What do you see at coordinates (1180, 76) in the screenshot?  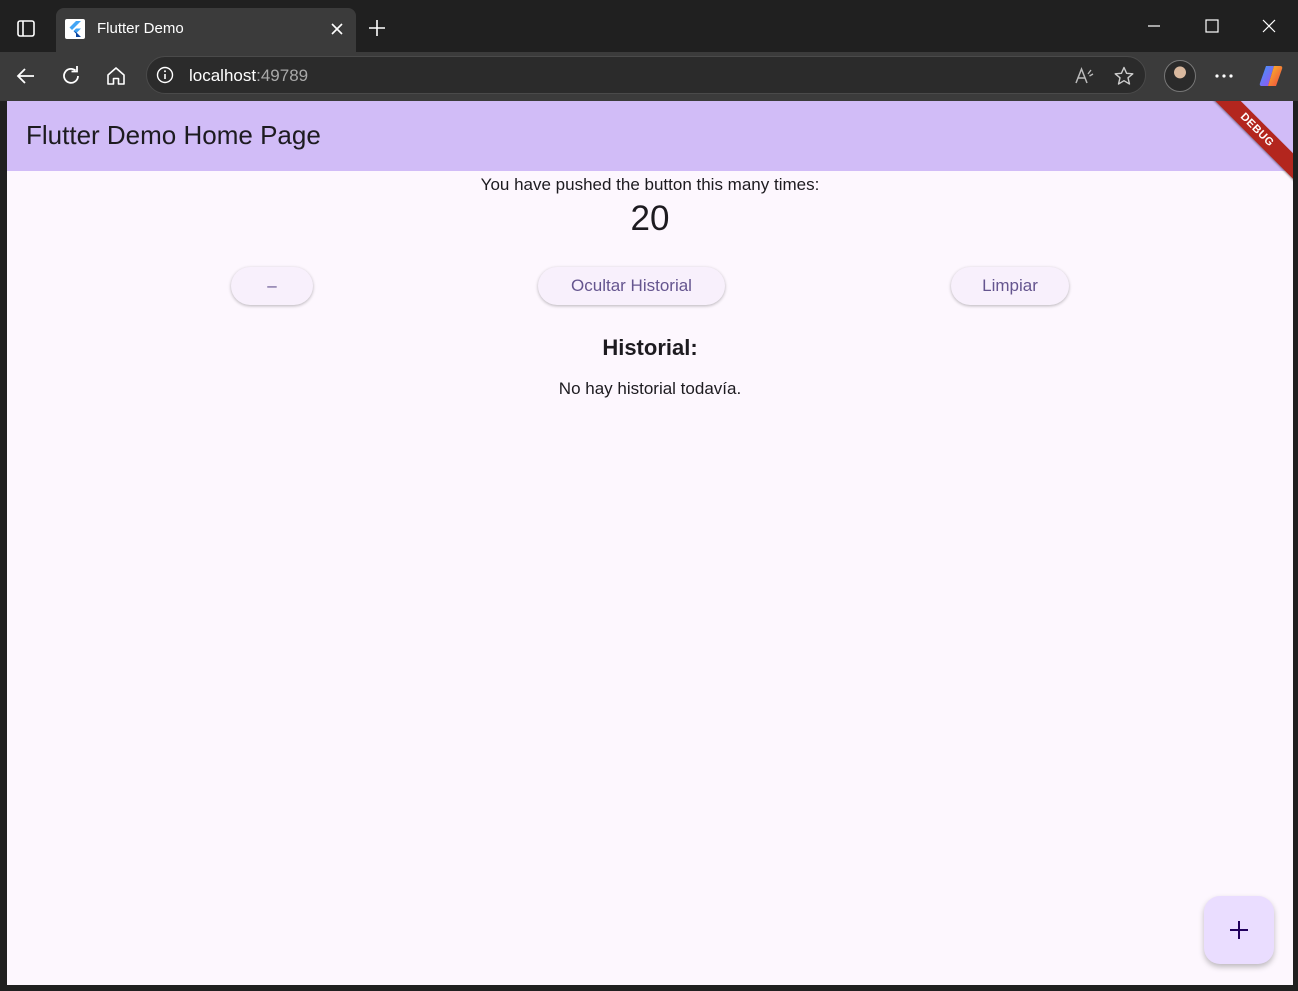 I see `profile-avatar` at bounding box center [1180, 76].